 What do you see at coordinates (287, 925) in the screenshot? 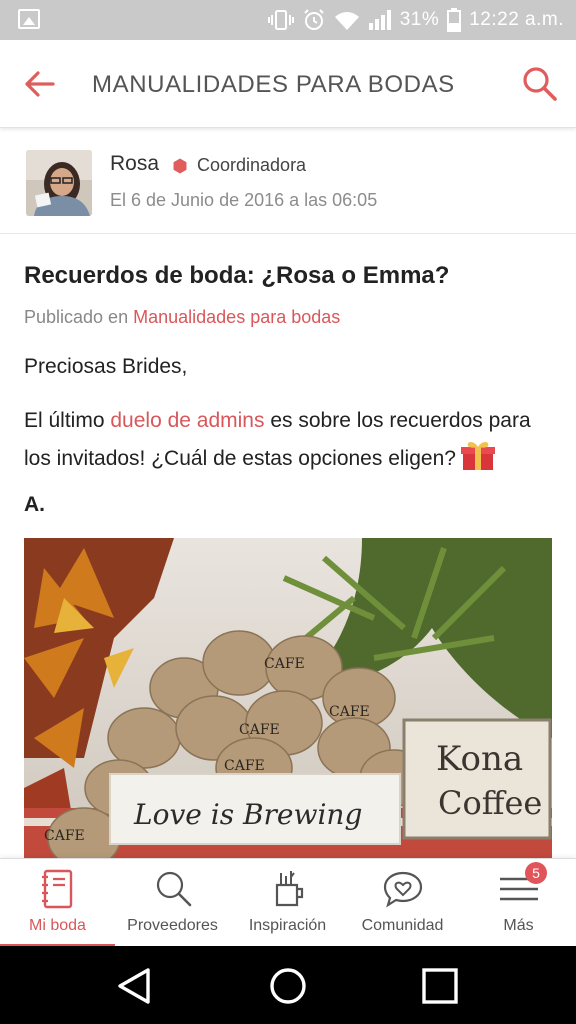
I see `nav-label: Inspiración` at bounding box center [287, 925].